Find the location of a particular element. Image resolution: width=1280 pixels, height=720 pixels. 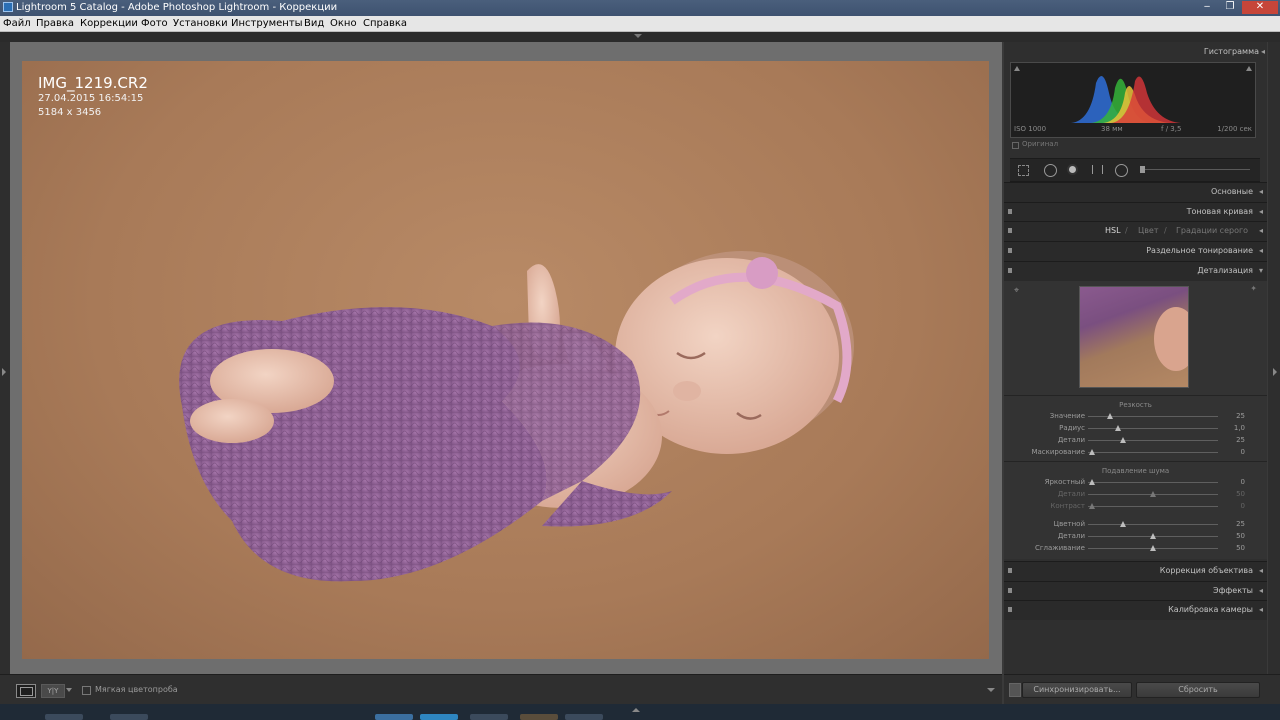

sync-switch-icon is located at coordinates (1015, 690).